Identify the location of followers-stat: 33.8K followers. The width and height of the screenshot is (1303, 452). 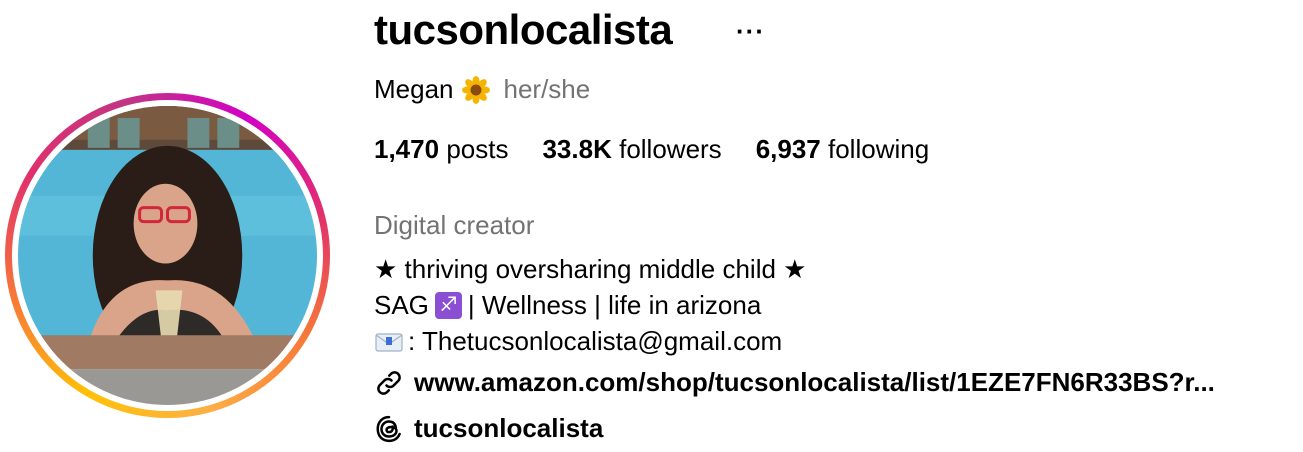
(631, 149).